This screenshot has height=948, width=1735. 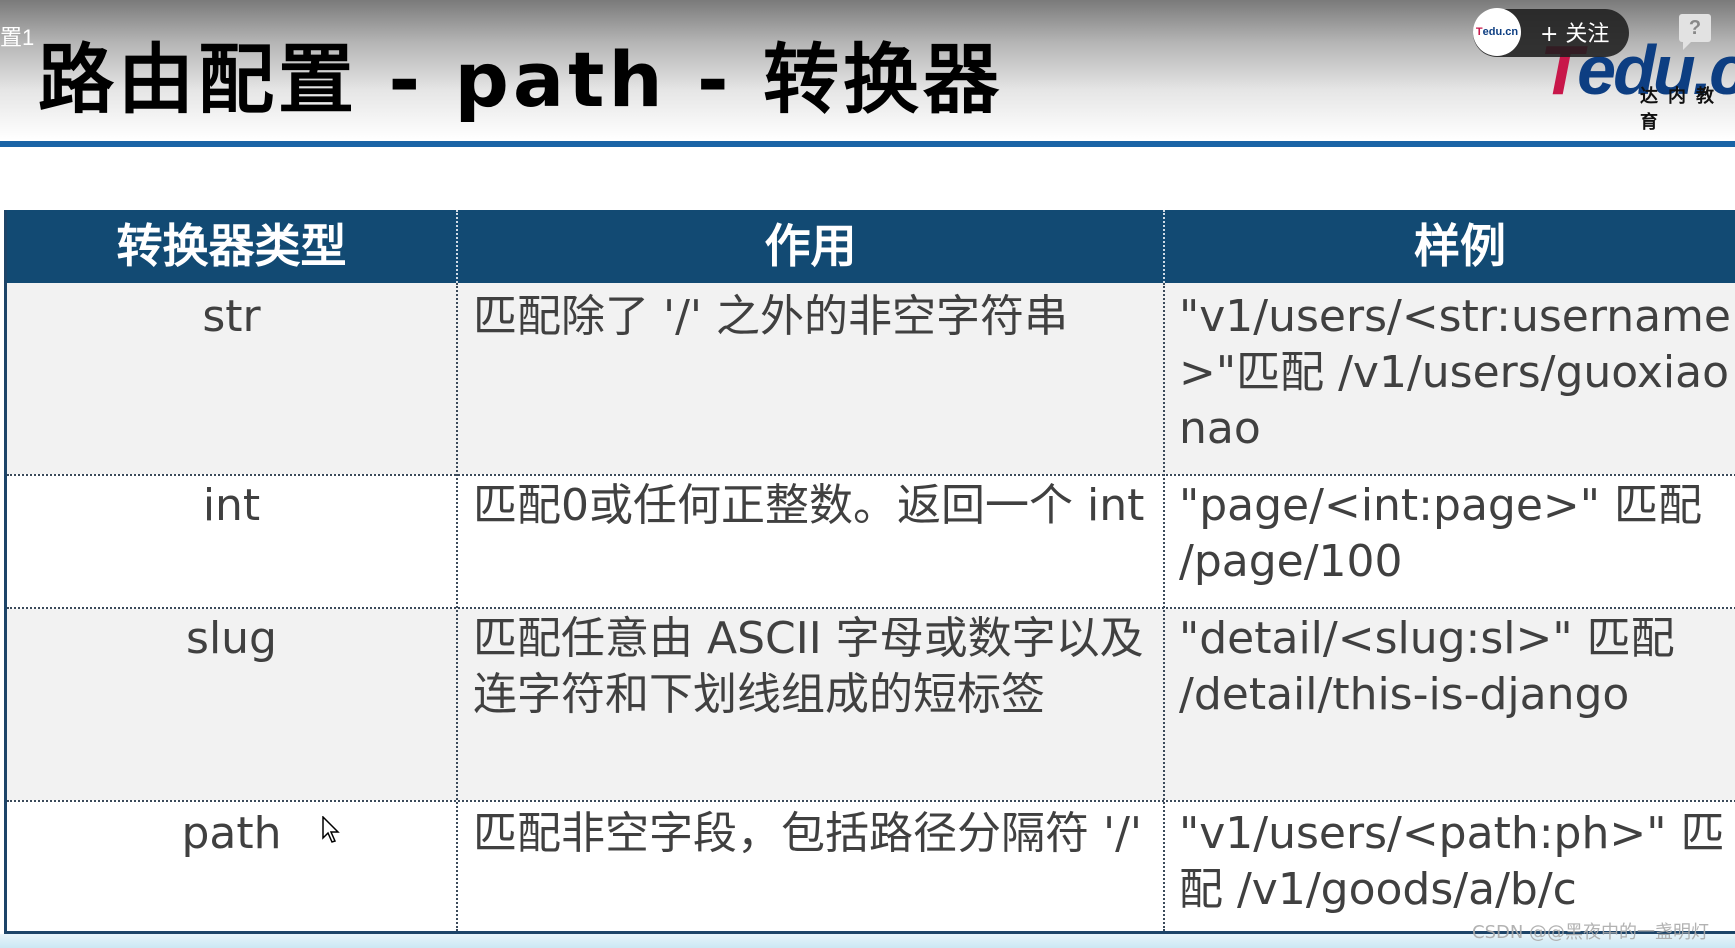 I want to click on logo-subtitle: 达内教育, so click(x=1682, y=109).